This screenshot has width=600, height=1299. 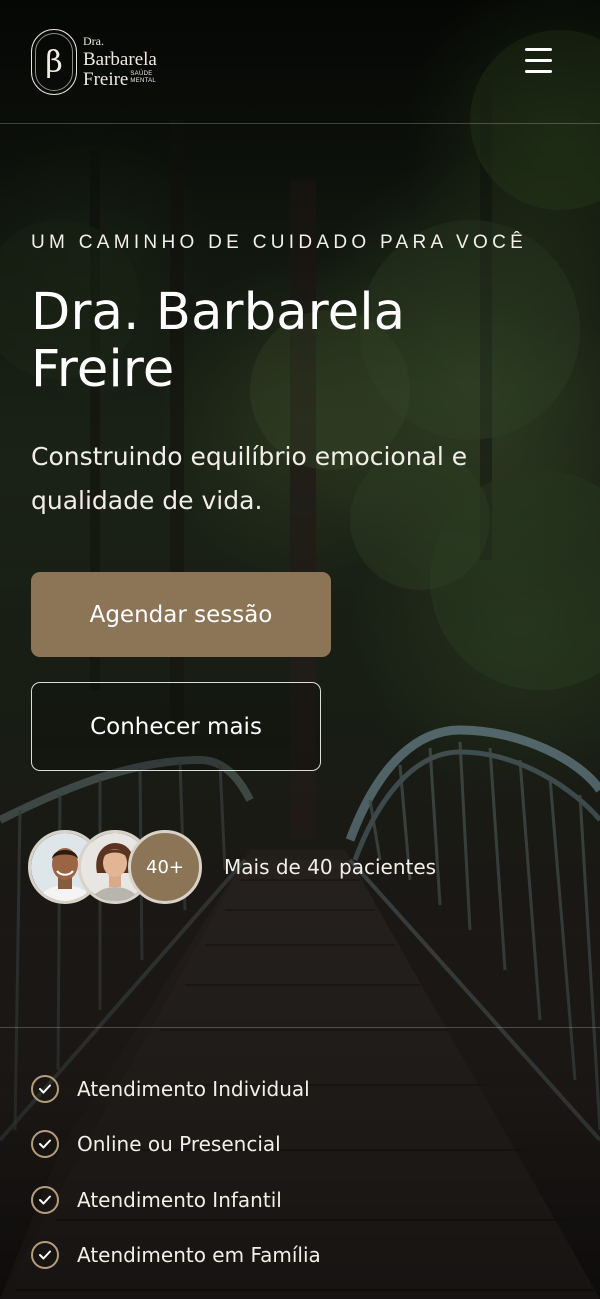 What do you see at coordinates (54, 62) in the screenshot?
I see `logo-monogram: β` at bounding box center [54, 62].